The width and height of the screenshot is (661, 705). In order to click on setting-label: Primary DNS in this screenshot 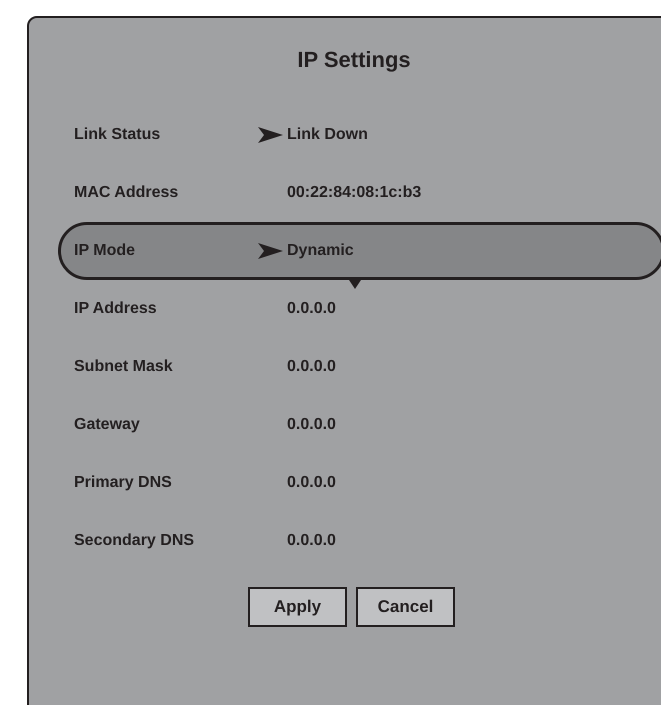, I will do `click(123, 483)`.